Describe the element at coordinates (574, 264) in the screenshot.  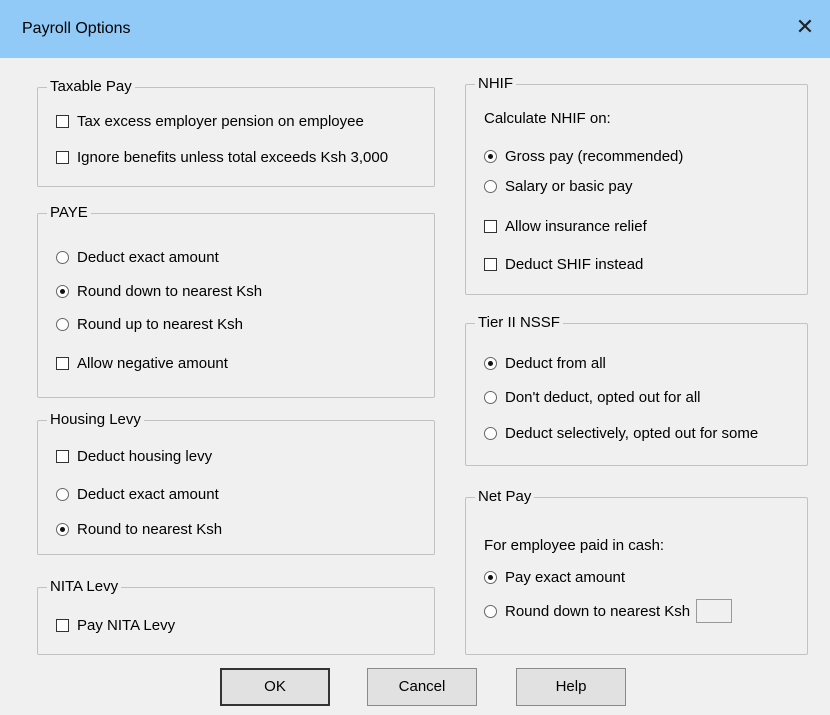
I see `checkbox-label: Deduct SHIF instead` at that location.